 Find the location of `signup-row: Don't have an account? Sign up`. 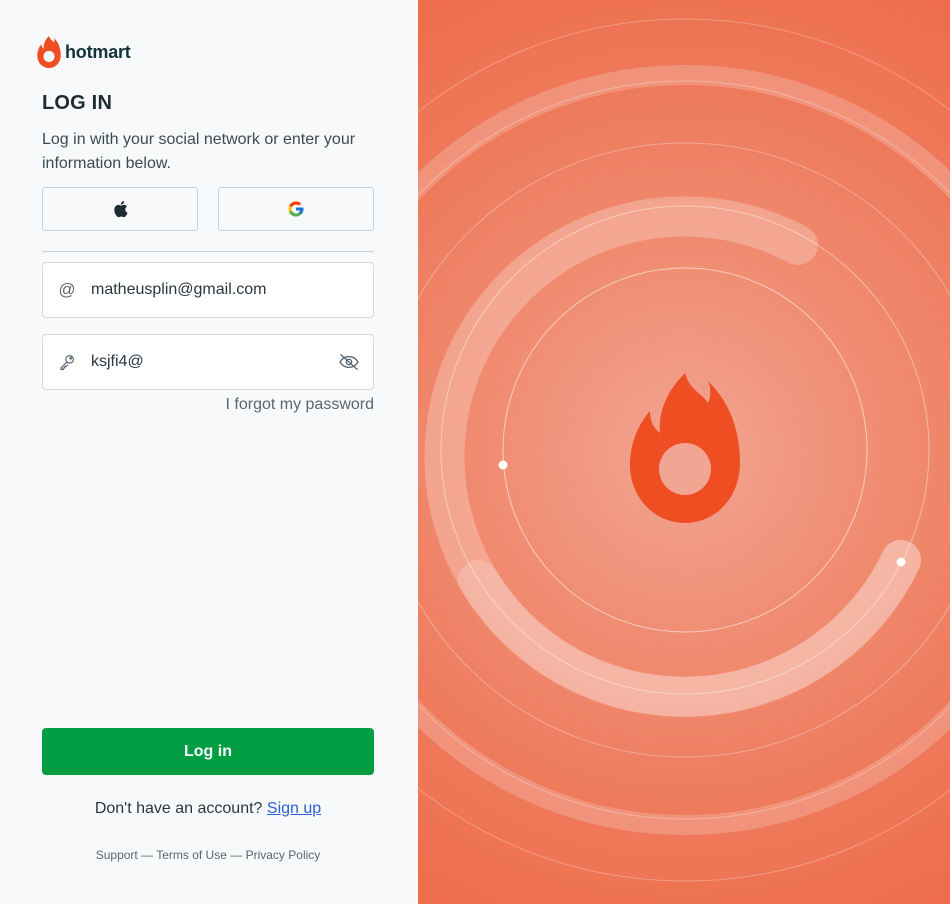

signup-row: Don't have an account? Sign up is located at coordinates (208, 809).